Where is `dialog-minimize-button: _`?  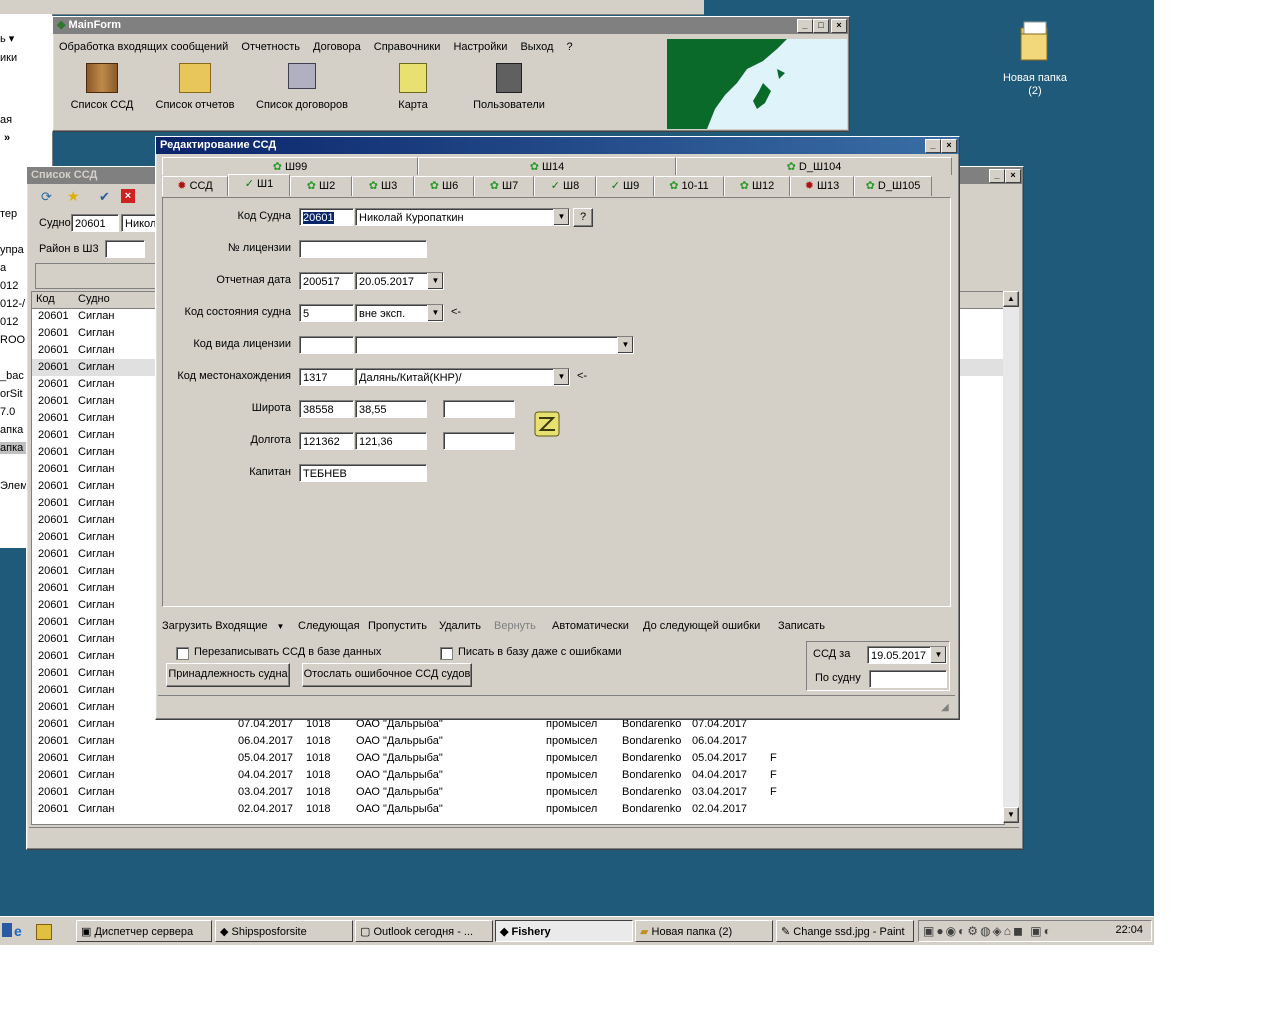
dialog-minimize-button: _ is located at coordinates (933, 146).